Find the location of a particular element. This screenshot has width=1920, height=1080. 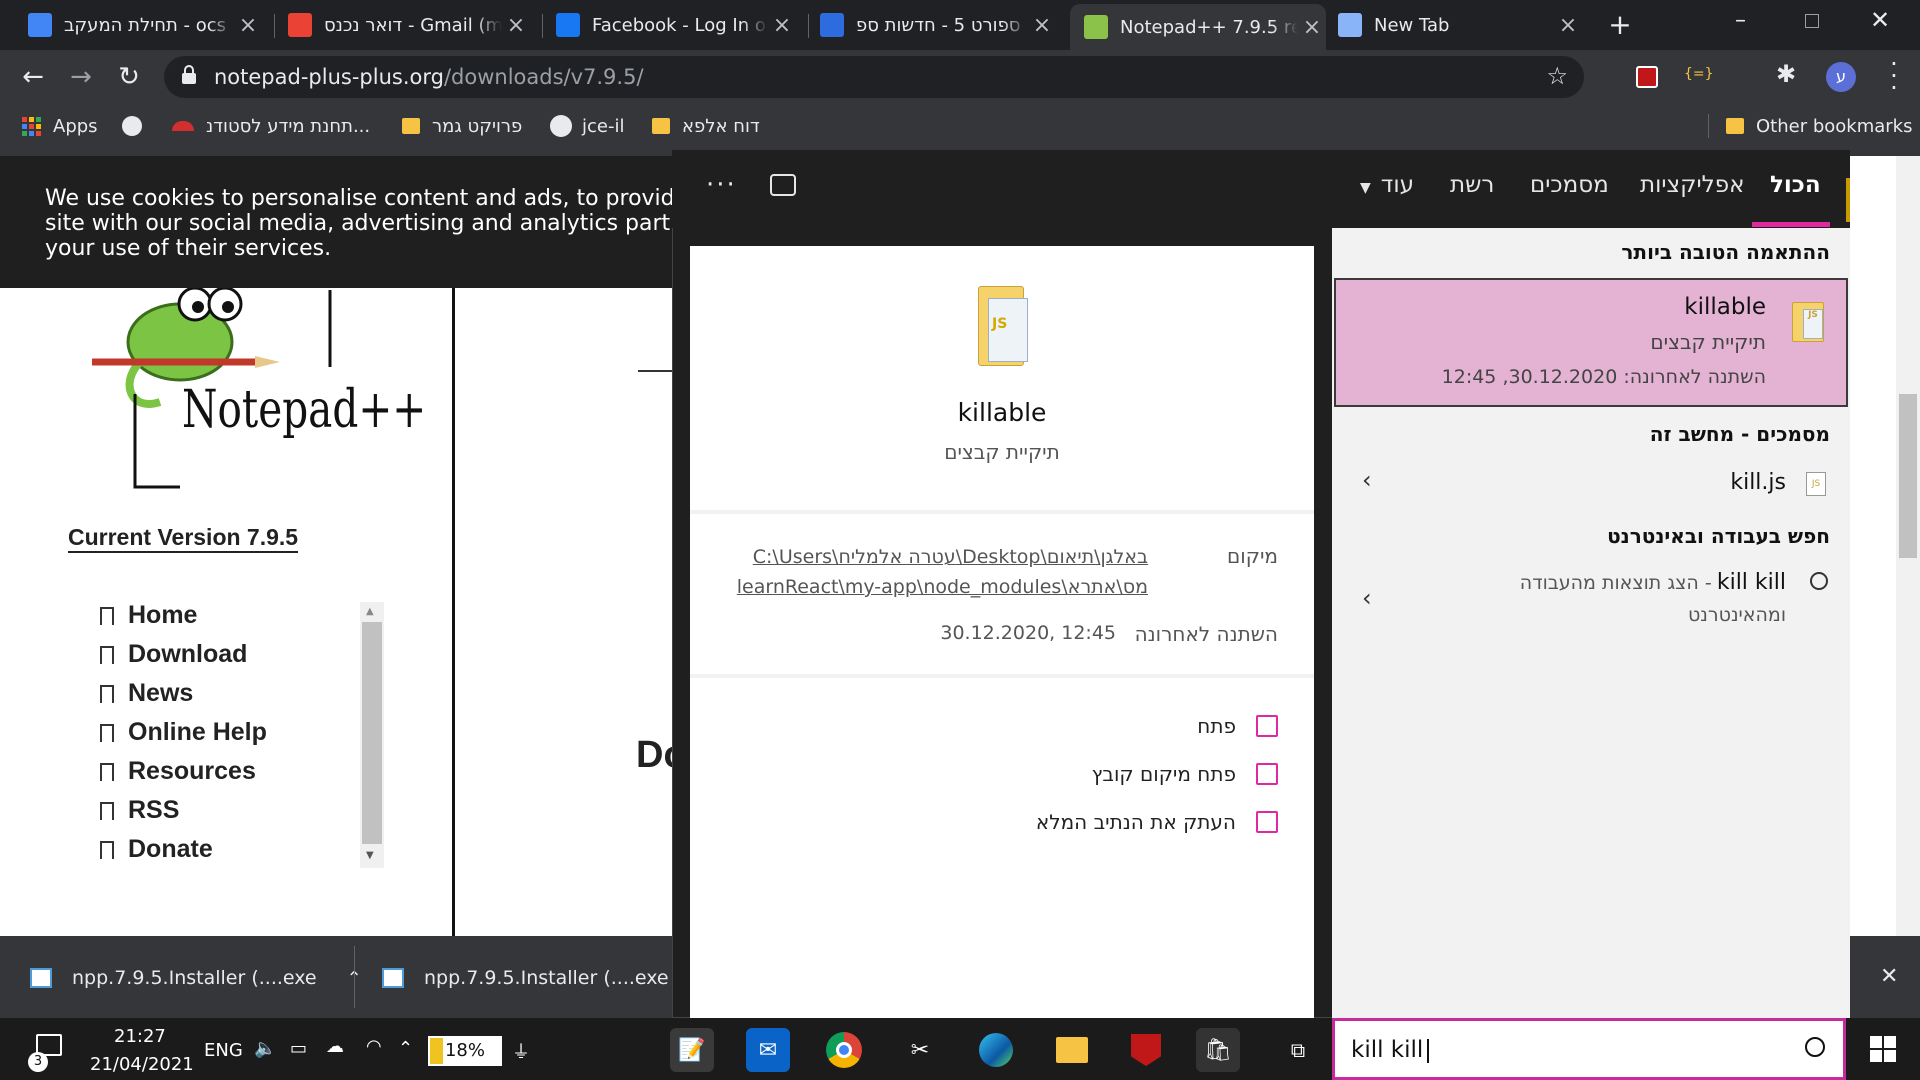

search-input: kill kill is located at coordinates (1589, 1049).